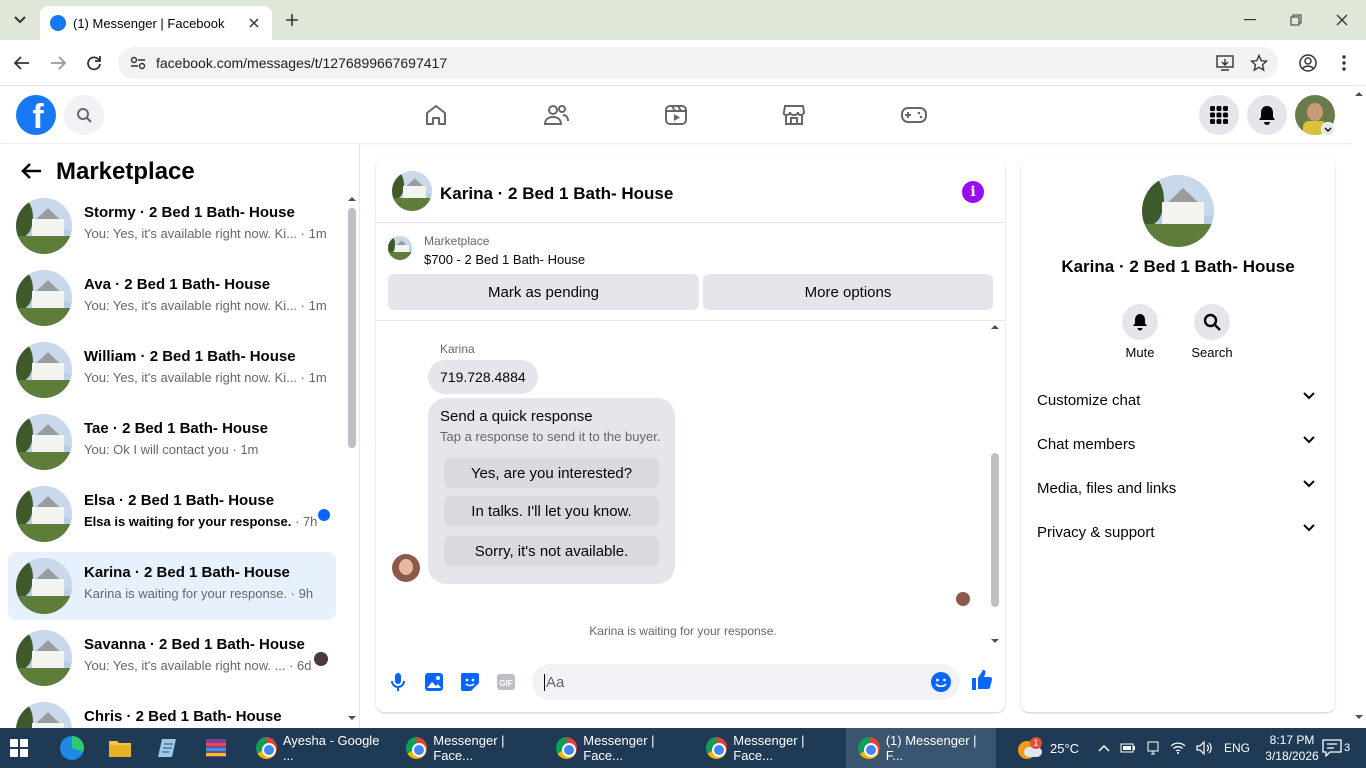  I want to click on notifications-bell-icon, so click(1267, 115).